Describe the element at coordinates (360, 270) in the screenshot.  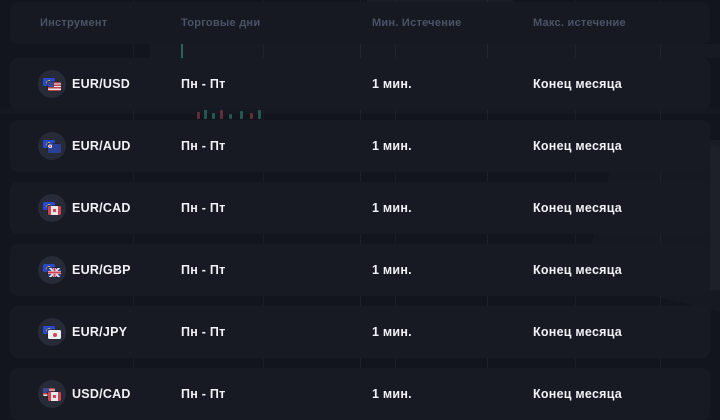
I see `table-row: EUR/GBP Пн - Пт 1 мин. Конец месяца` at that location.